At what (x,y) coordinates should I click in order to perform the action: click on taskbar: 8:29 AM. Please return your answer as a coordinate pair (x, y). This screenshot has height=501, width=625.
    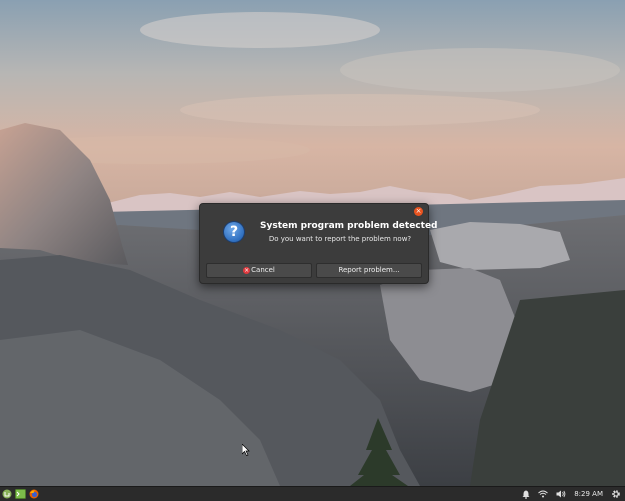
    Looking at the image, I should click on (312, 493).